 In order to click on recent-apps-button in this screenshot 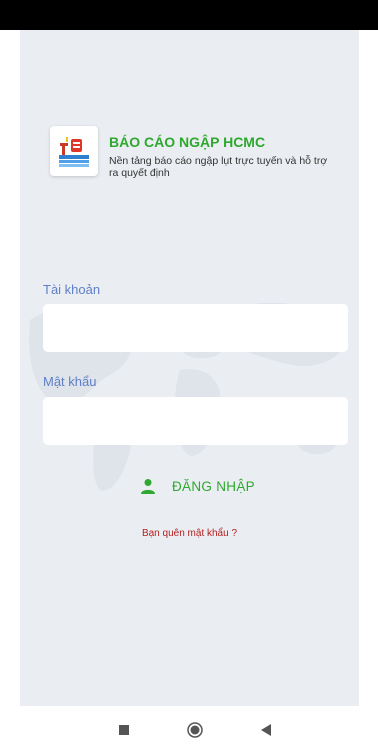, I will do `click(124, 730)`.